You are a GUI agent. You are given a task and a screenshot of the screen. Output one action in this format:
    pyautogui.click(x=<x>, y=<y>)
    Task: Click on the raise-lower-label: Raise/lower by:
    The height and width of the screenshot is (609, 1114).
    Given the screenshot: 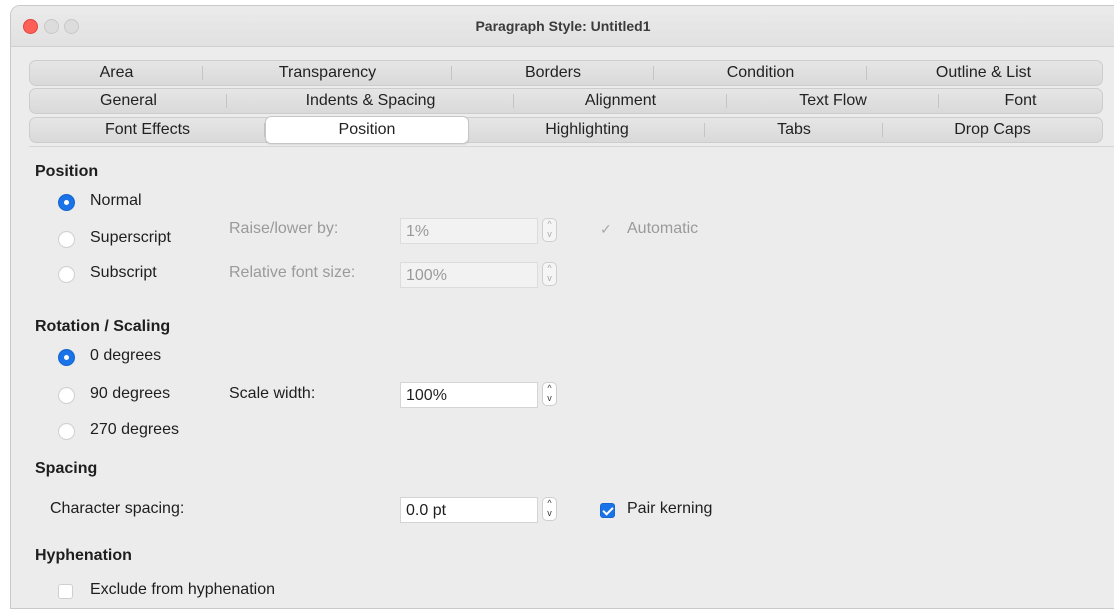 What is the action you would take?
    pyautogui.click(x=284, y=228)
    